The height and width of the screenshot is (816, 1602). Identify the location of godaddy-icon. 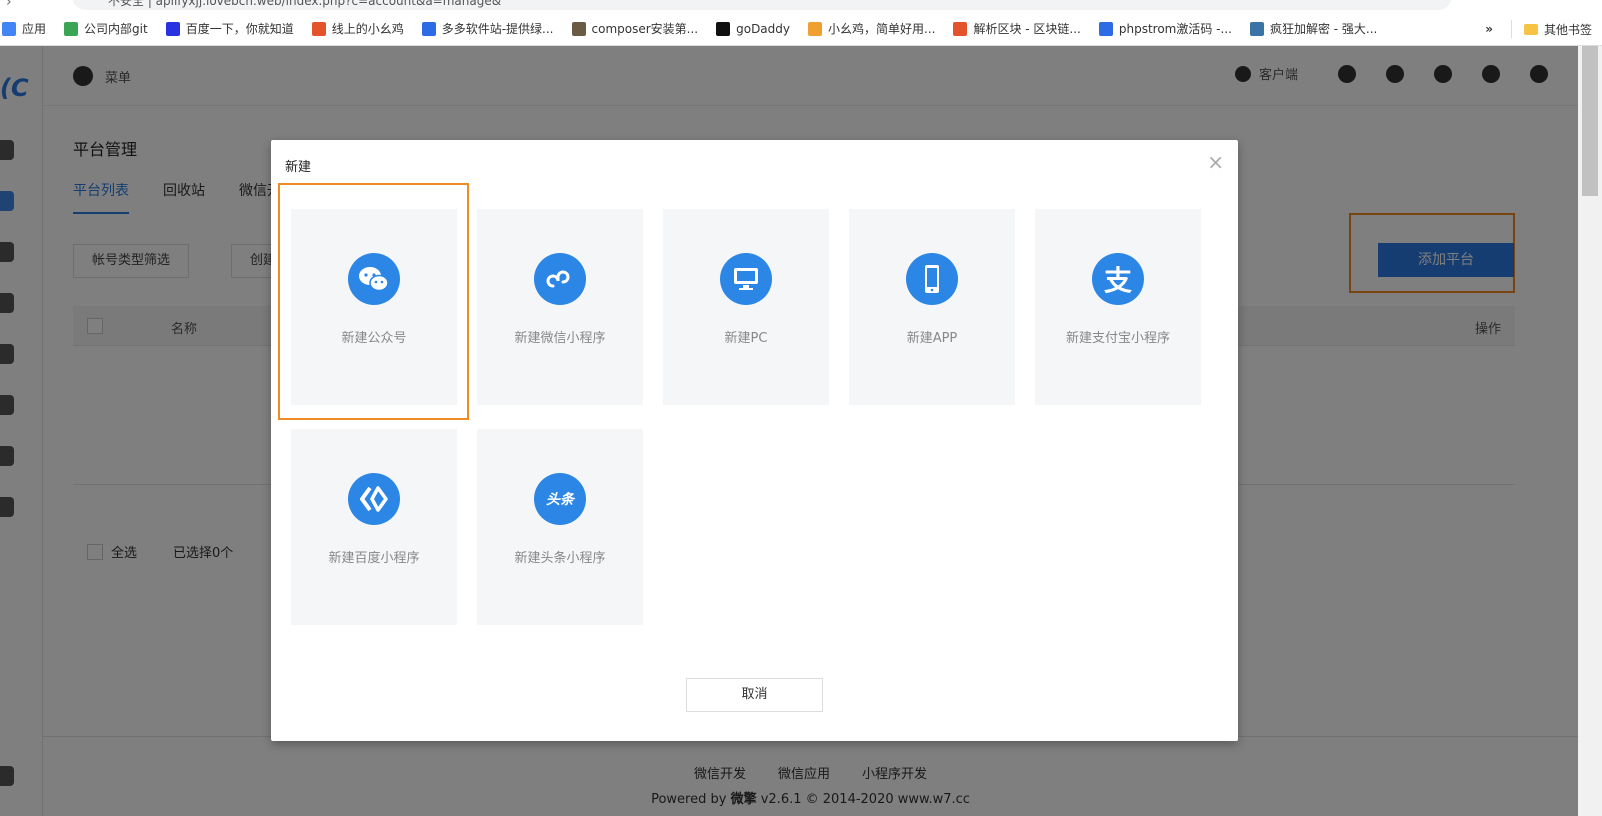
(723, 28).